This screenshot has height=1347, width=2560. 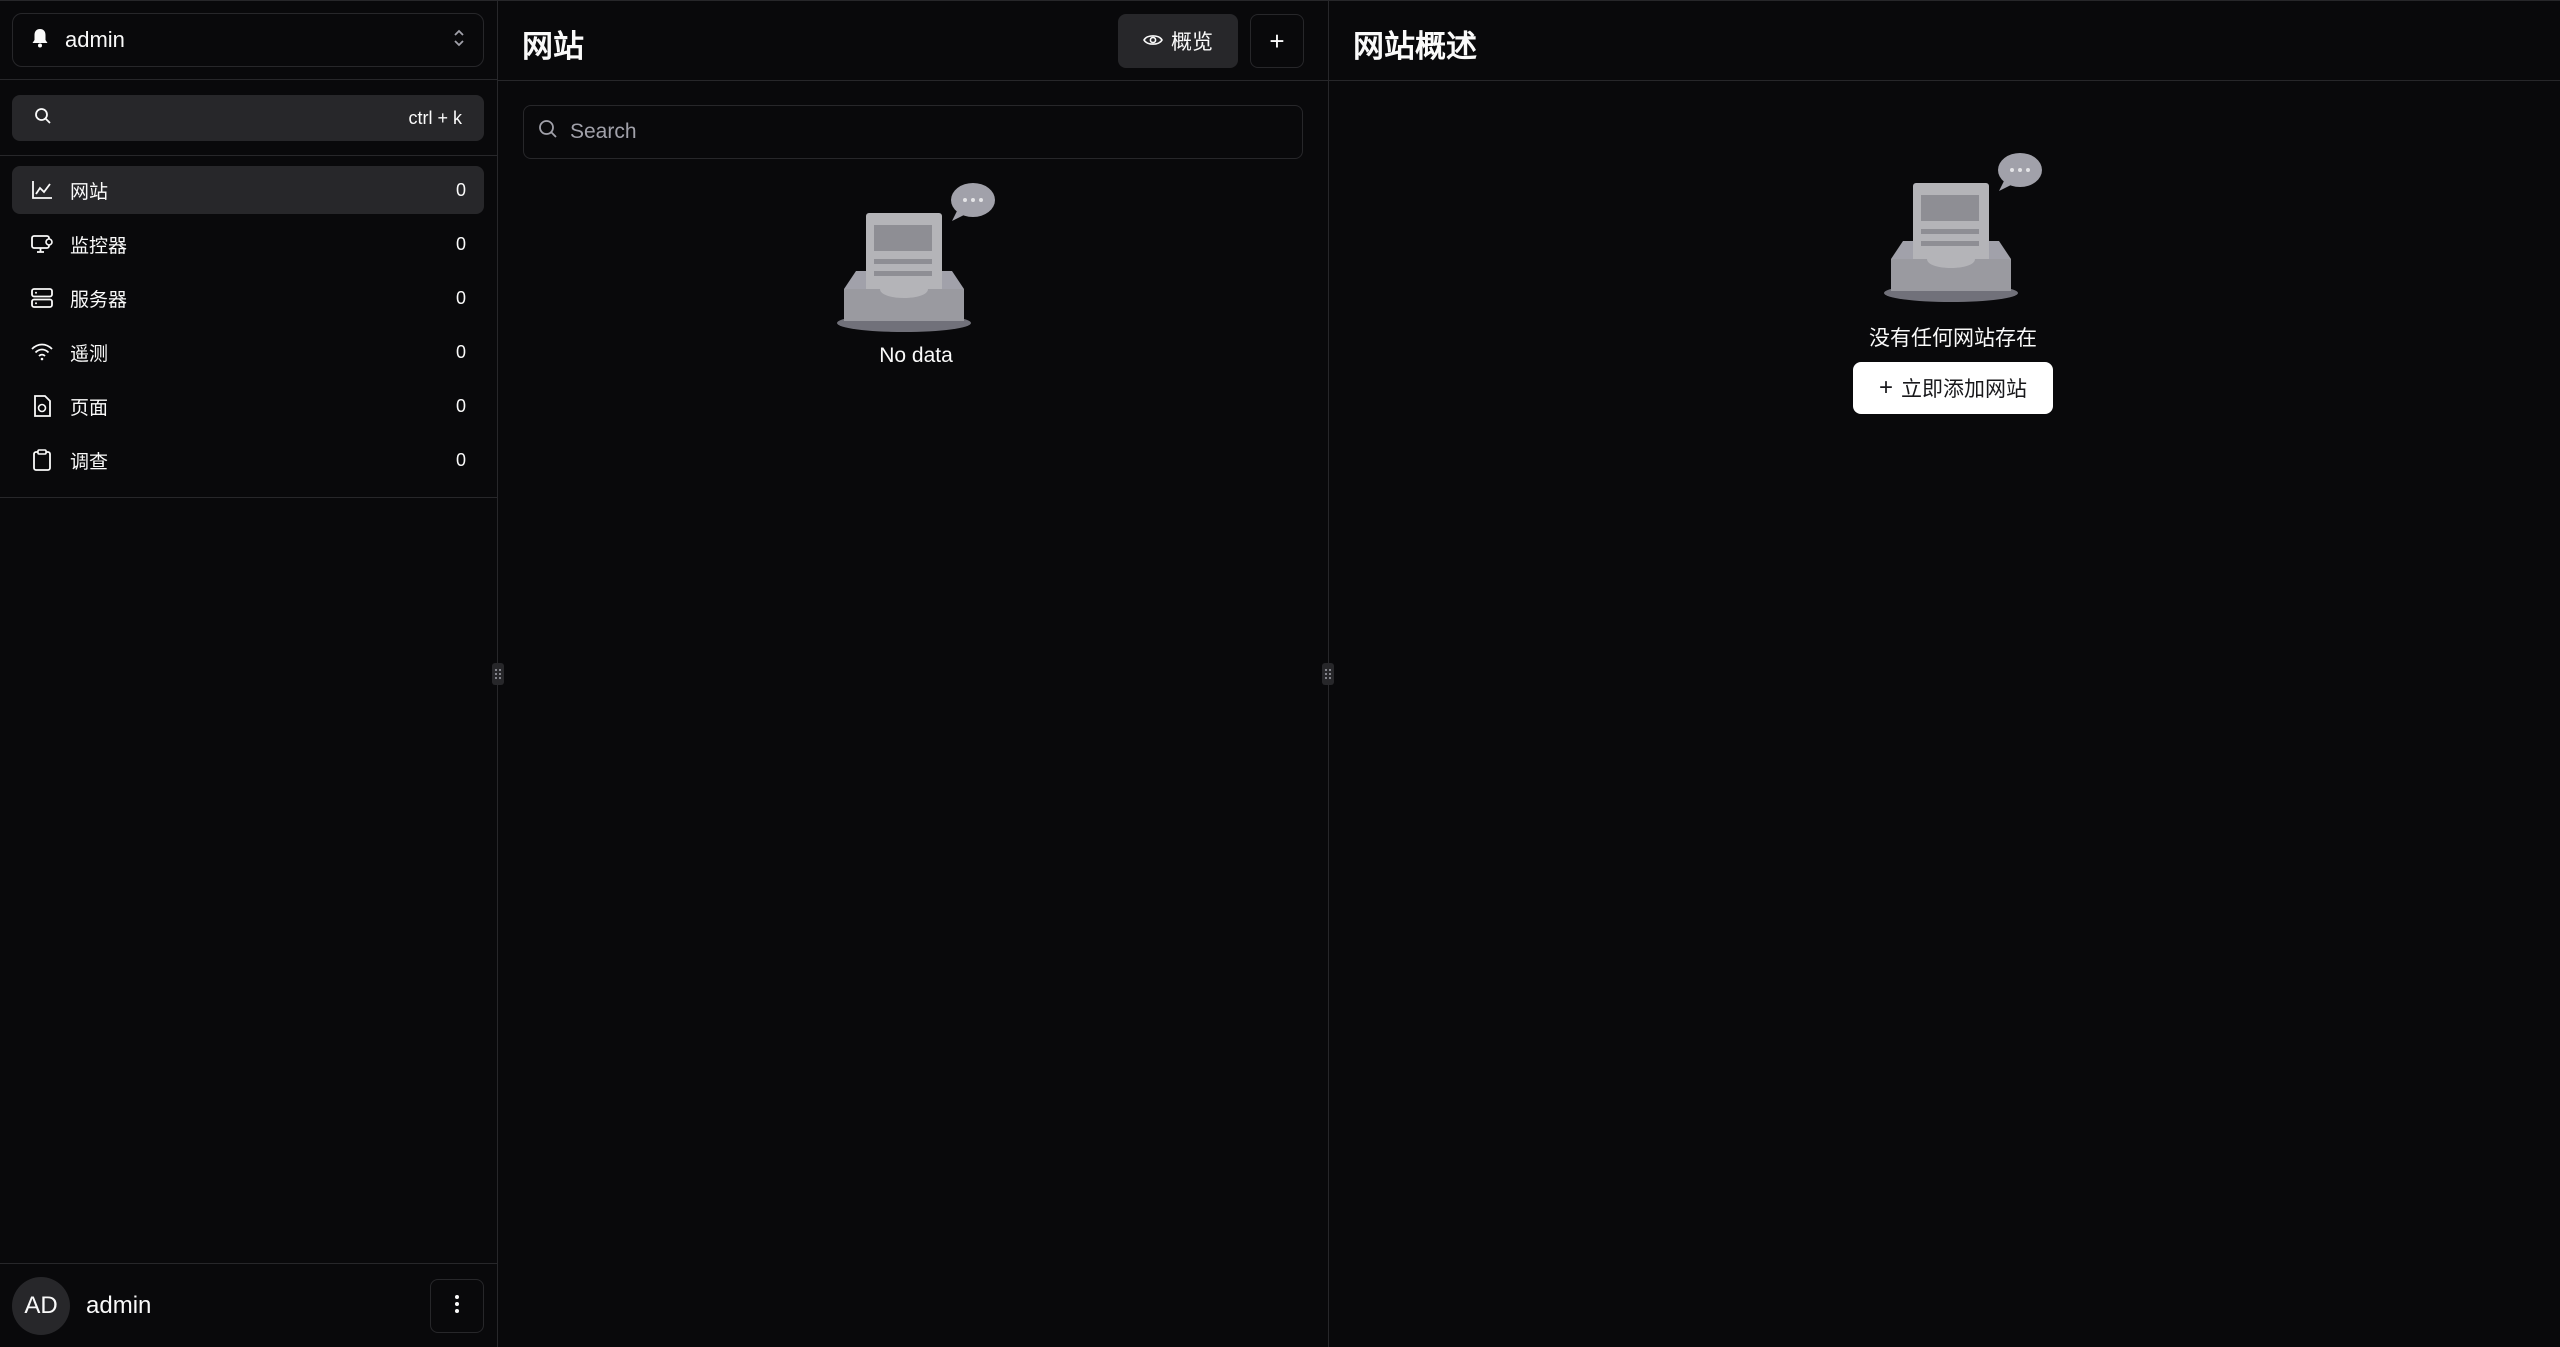 What do you see at coordinates (1192, 42) in the screenshot?
I see `overview-button-label: 概览` at bounding box center [1192, 42].